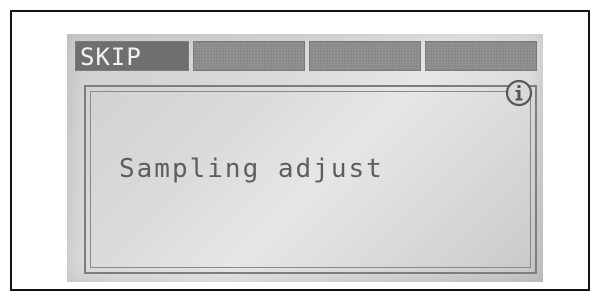  I want to click on softkey-skip: SKIP, so click(132, 56).